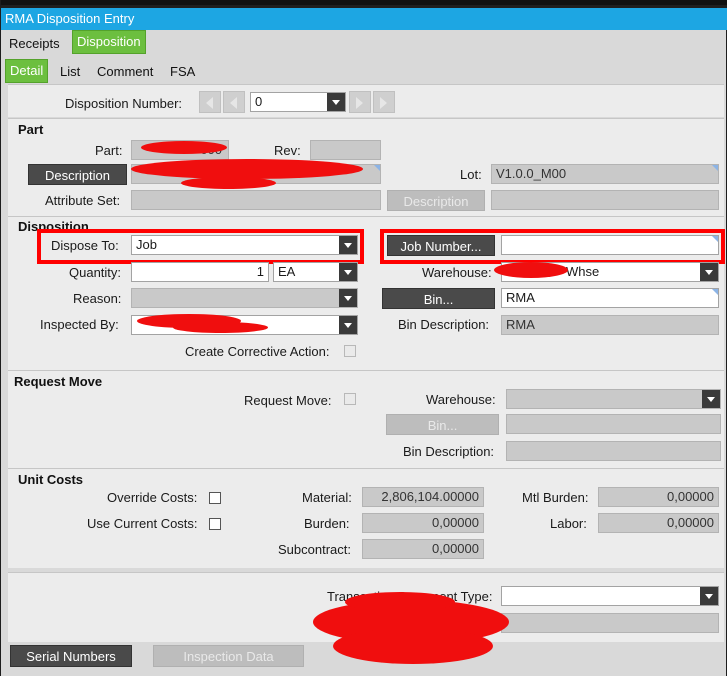 Image resolution: width=727 pixels, height=676 pixels. Describe the element at coordinates (605, 174) in the screenshot. I see `lot-field: V1.0.0_M00` at that location.